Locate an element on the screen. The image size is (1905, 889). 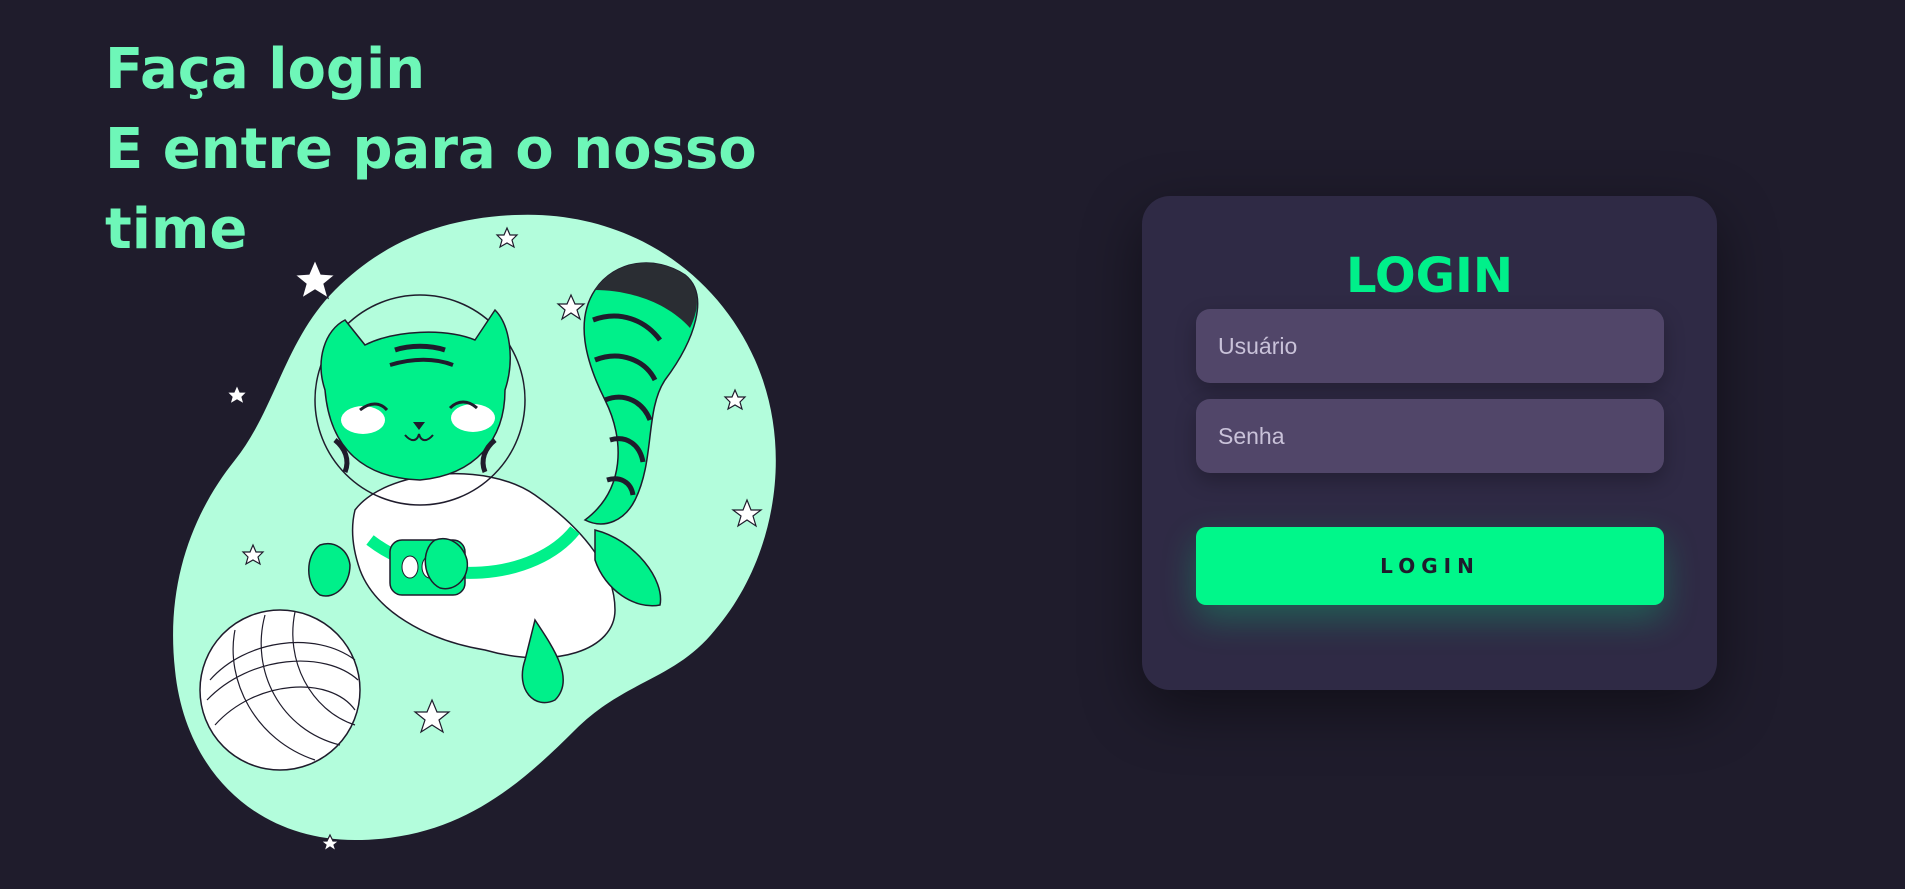
login-button: LOGIN is located at coordinates (1430, 566).